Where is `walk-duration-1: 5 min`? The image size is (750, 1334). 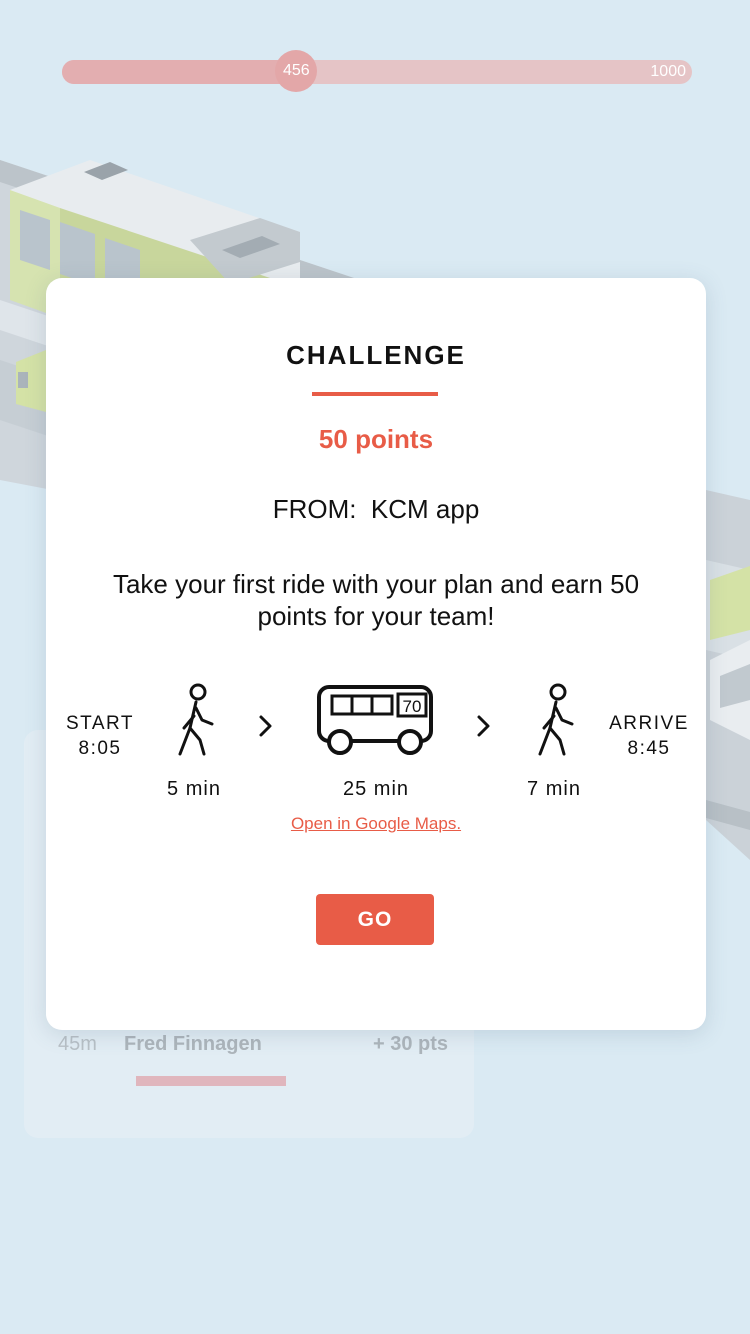 walk-duration-1: 5 min is located at coordinates (194, 789).